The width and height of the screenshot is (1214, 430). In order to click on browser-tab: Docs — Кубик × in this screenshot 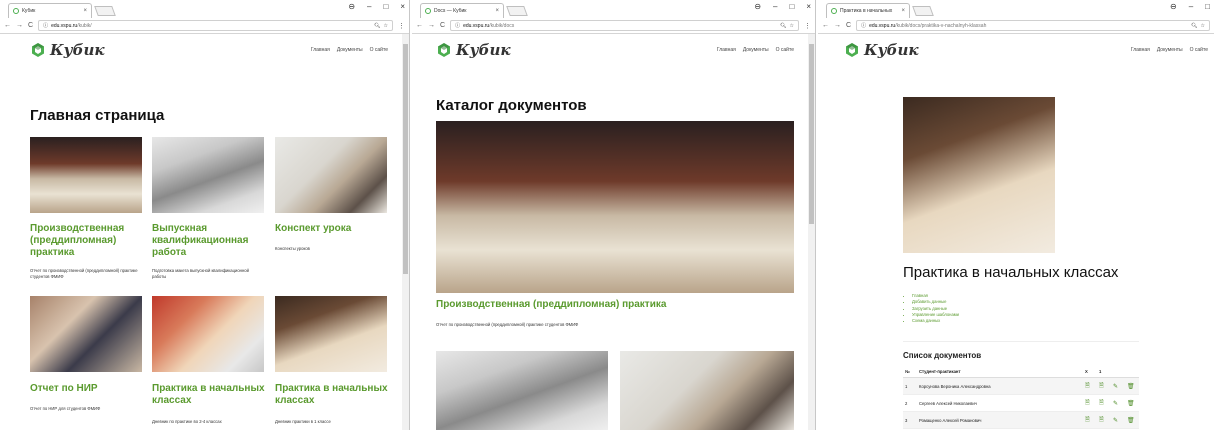, I will do `click(462, 10)`.